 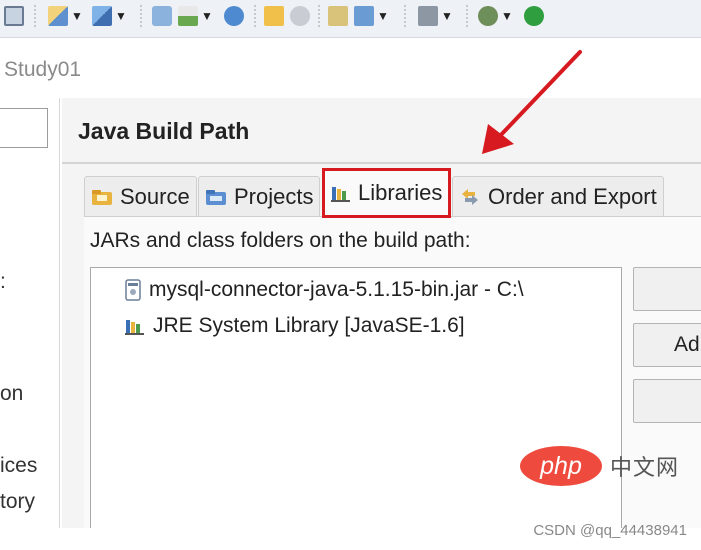 What do you see at coordinates (300, 16) in the screenshot?
I see `search-icon` at bounding box center [300, 16].